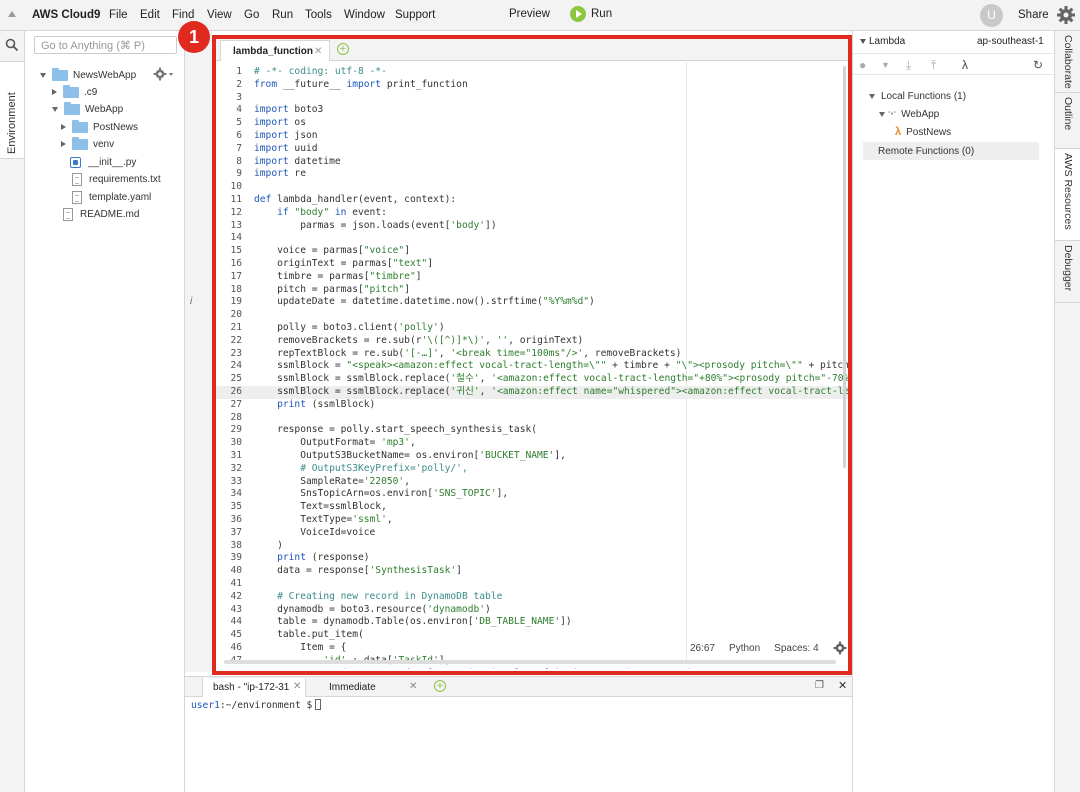 This screenshot has height=792, width=1080. Describe the element at coordinates (183, 15) in the screenshot. I see `menu-find: Find` at that location.